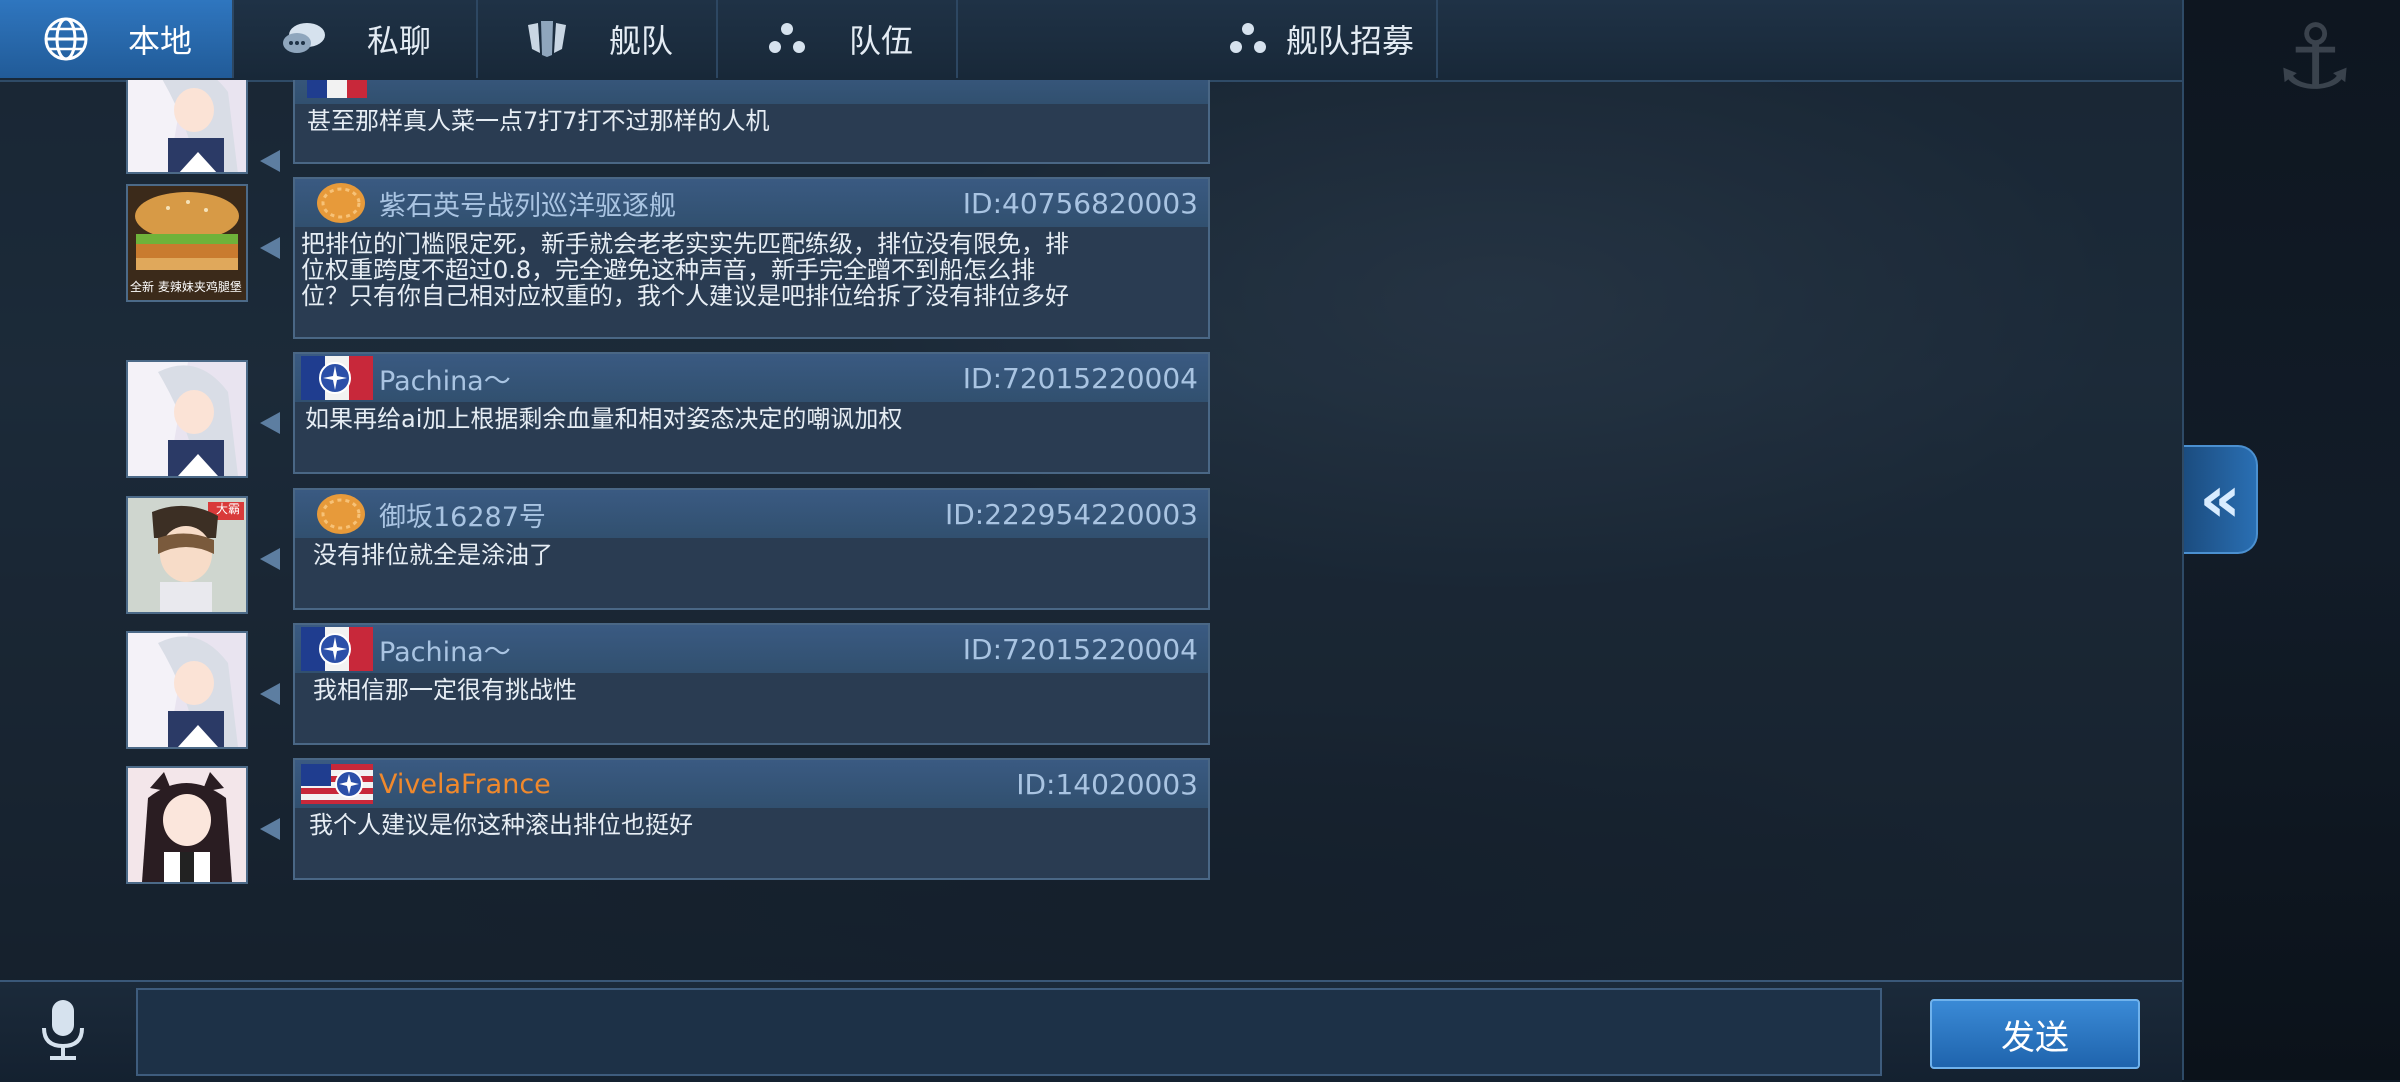 The height and width of the screenshot is (1082, 2400). What do you see at coordinates (186, 287) in the screenshot?
I see `avatar-caption: 全新 麦辣妹夹鸡腿堡` at bounding box center [186, 287].